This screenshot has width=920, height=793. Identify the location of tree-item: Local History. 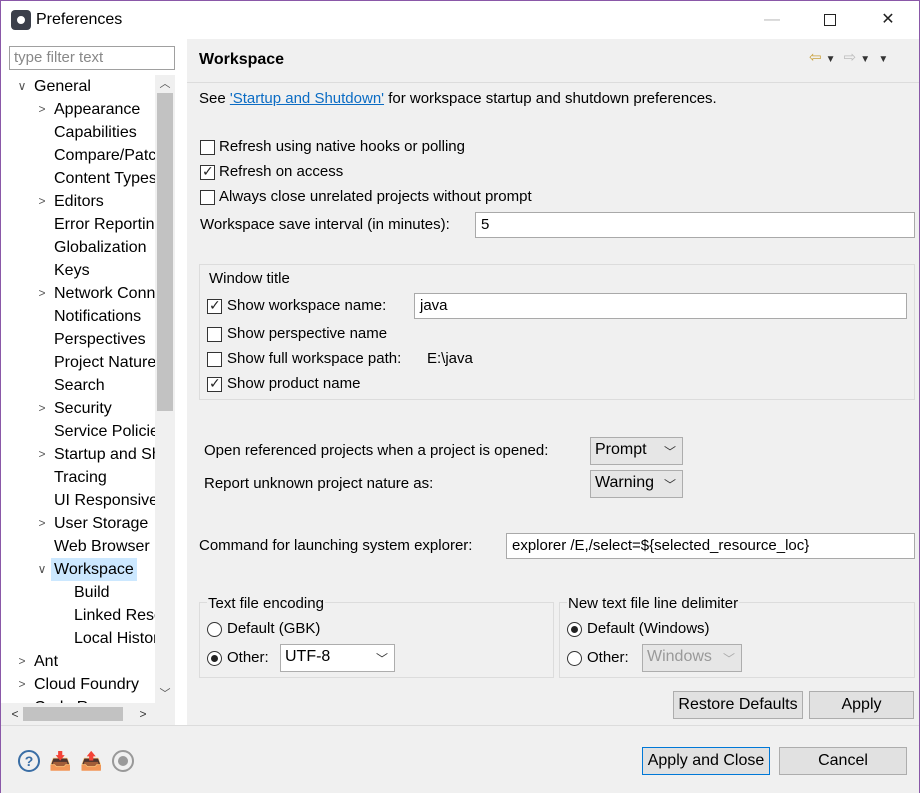
(78, 638).